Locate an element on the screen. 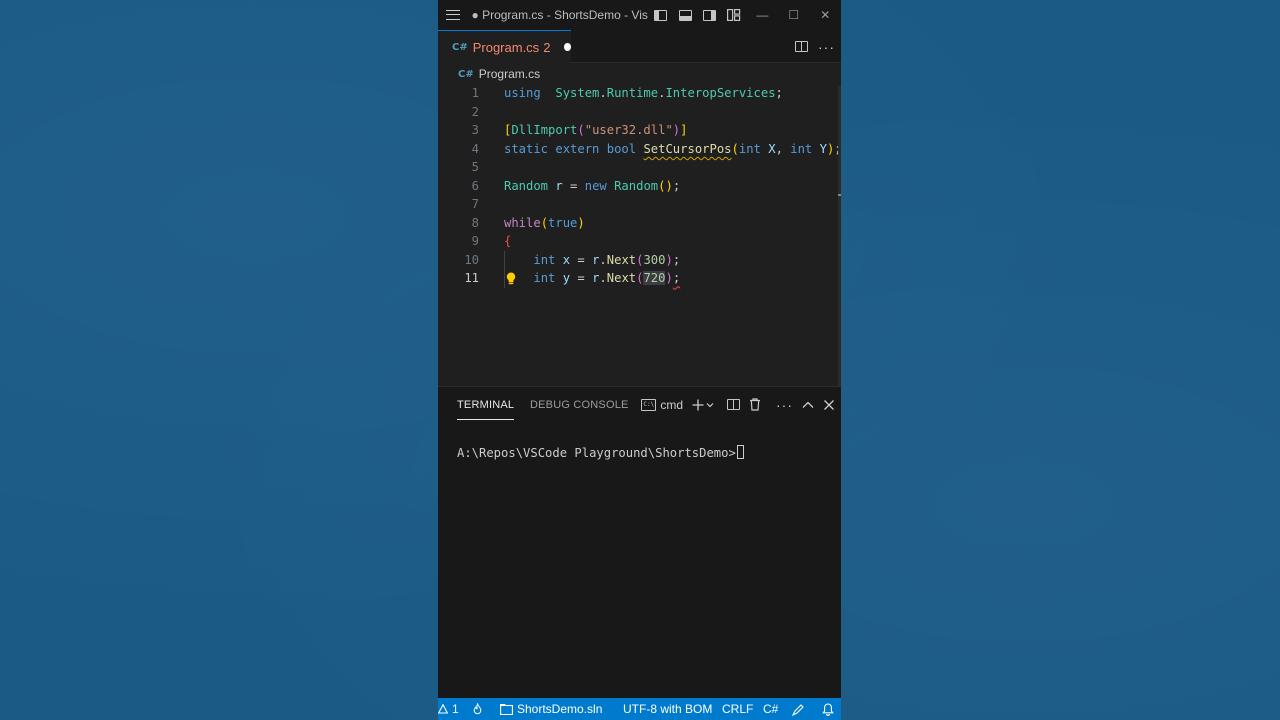 The image size is (1280, 720). plus-icon is located at coordinates (698, 404).